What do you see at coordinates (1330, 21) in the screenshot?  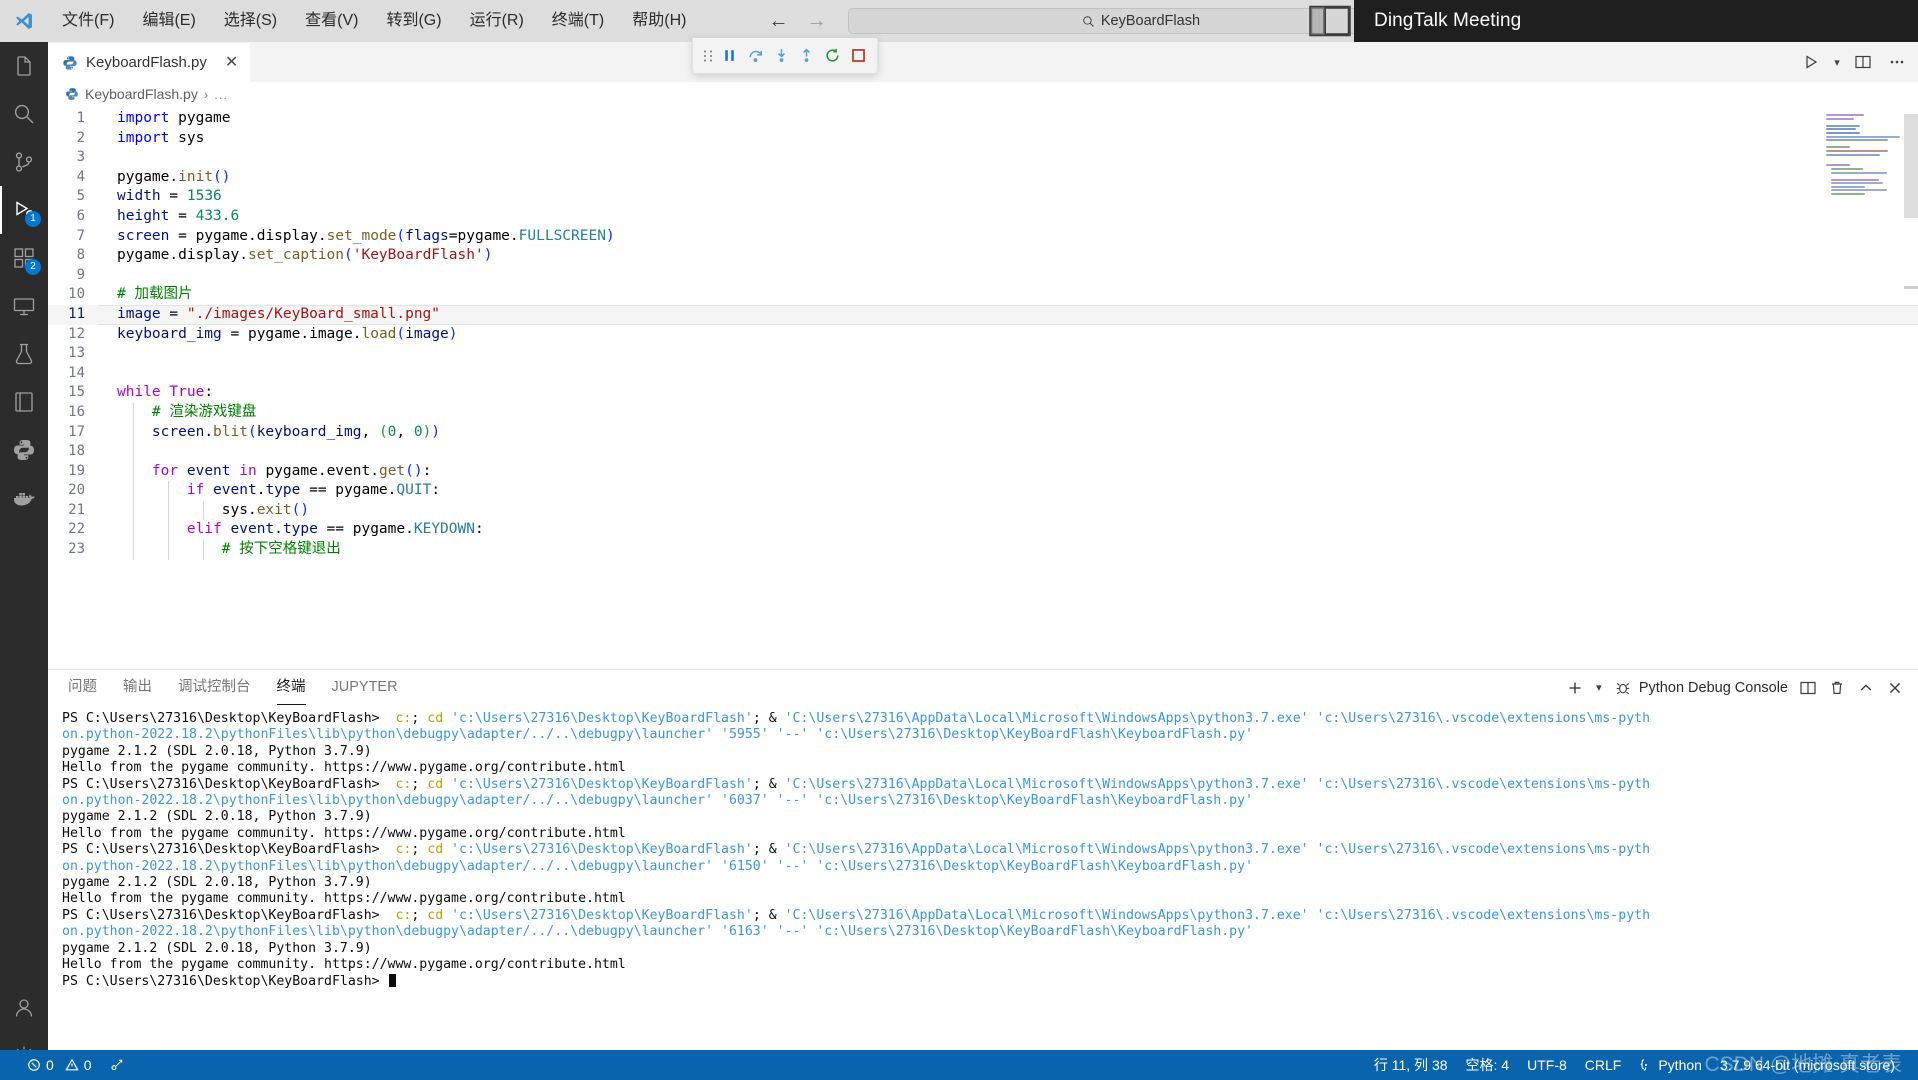 I see `editor-layout-icon` at bounding box center [1330, 21].